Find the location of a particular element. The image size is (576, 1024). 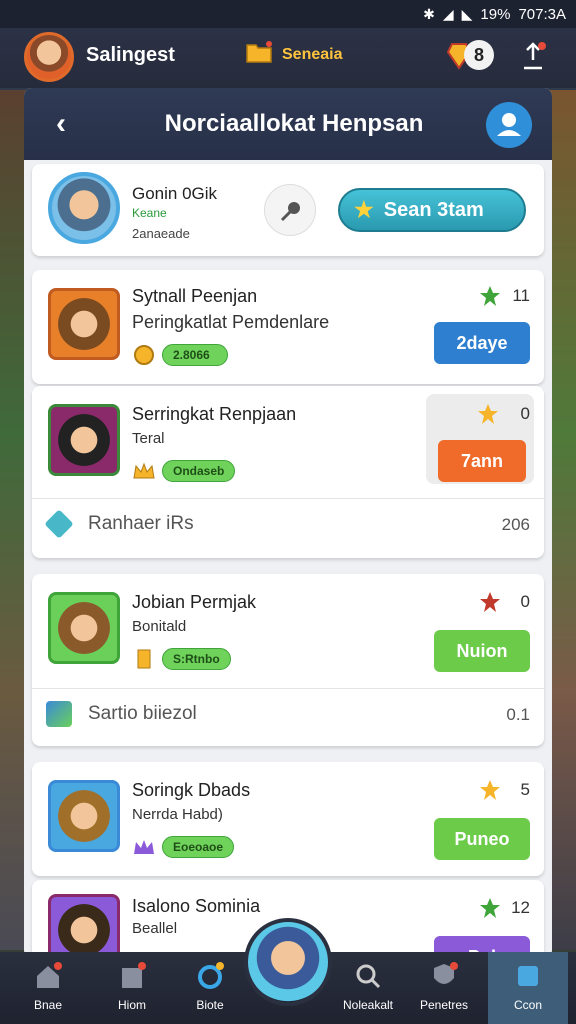

status-bar: ✱ ◢ ◣ 19% 707:3A is located at coordinates (288, 14).